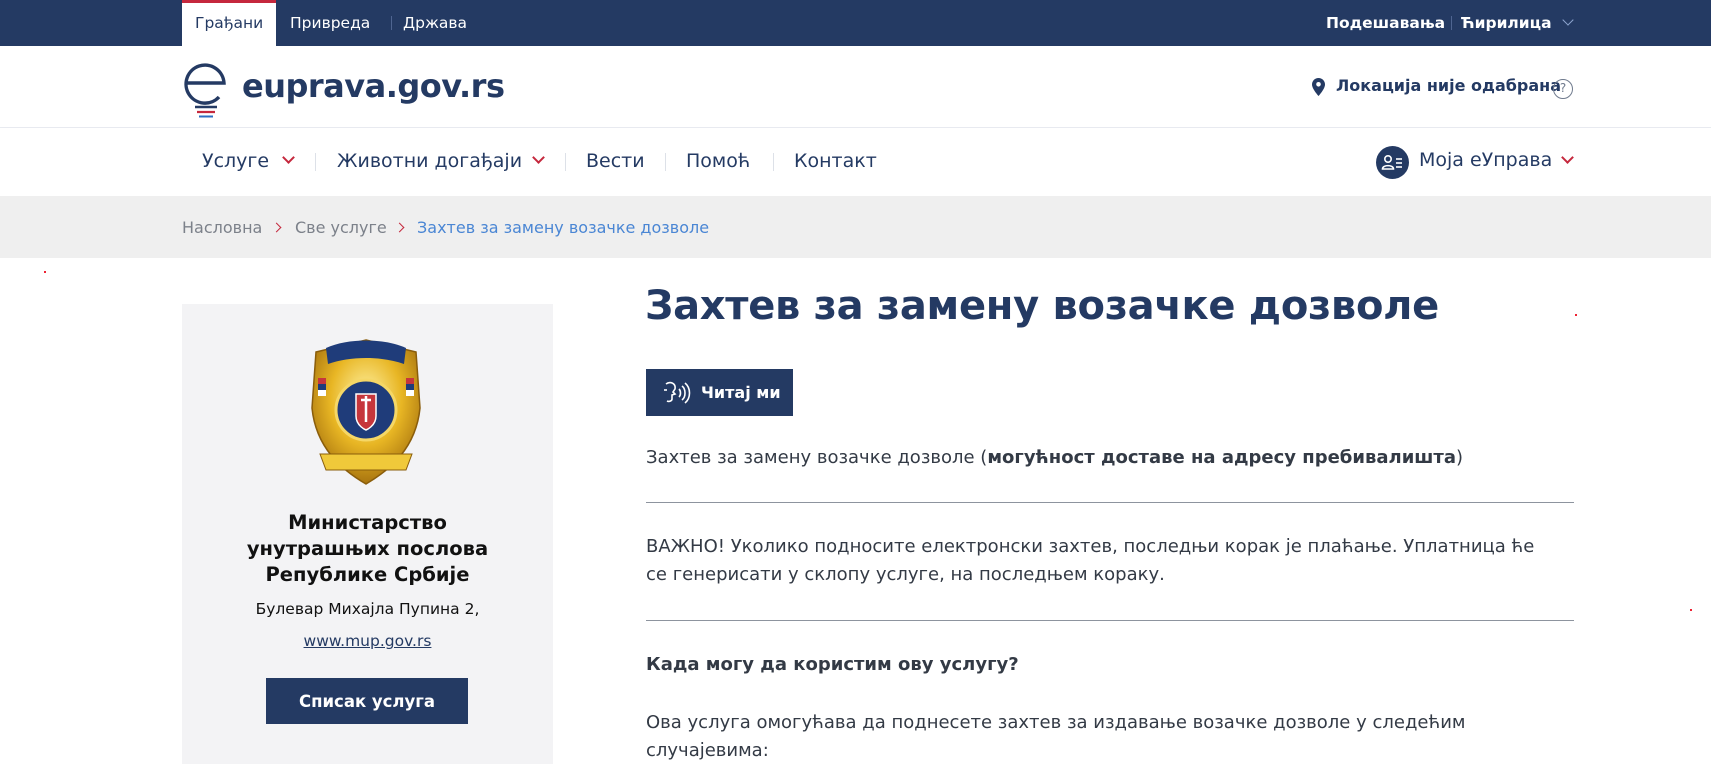  I want to click on institution-name-line: Републике Србије, so click(367, 574).